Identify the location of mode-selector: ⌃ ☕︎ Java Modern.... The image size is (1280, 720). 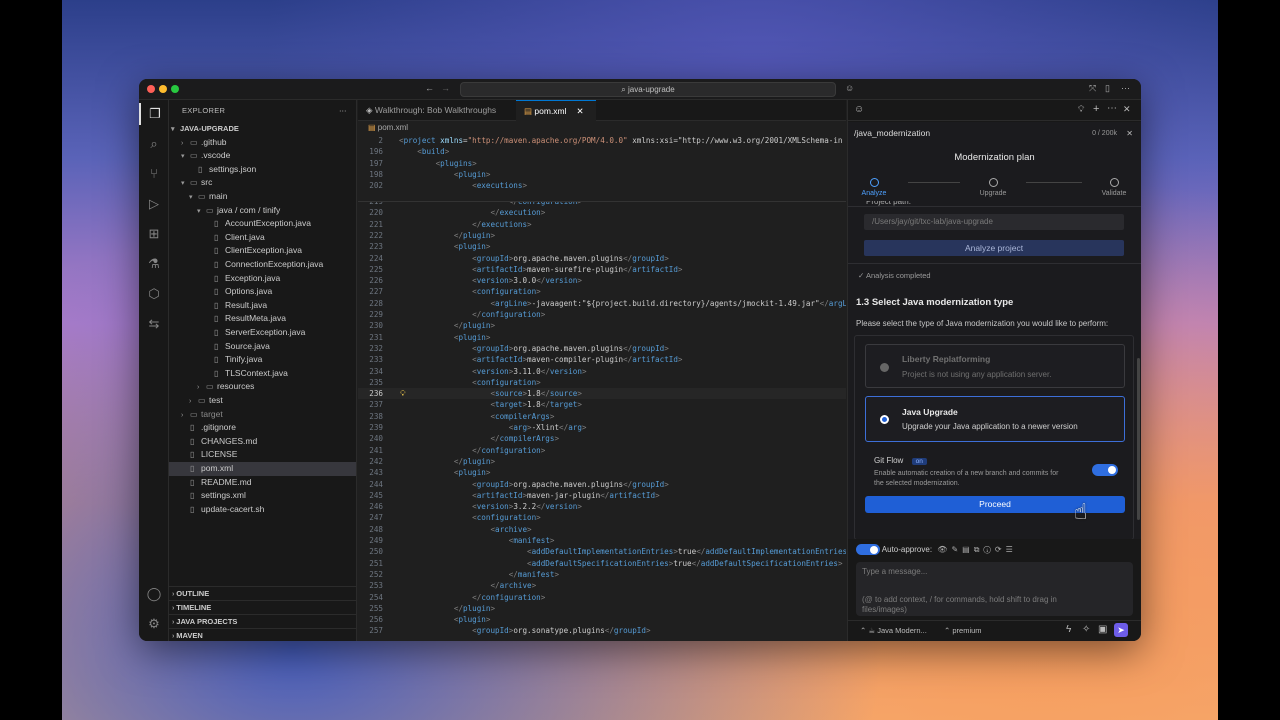
(893, 630).